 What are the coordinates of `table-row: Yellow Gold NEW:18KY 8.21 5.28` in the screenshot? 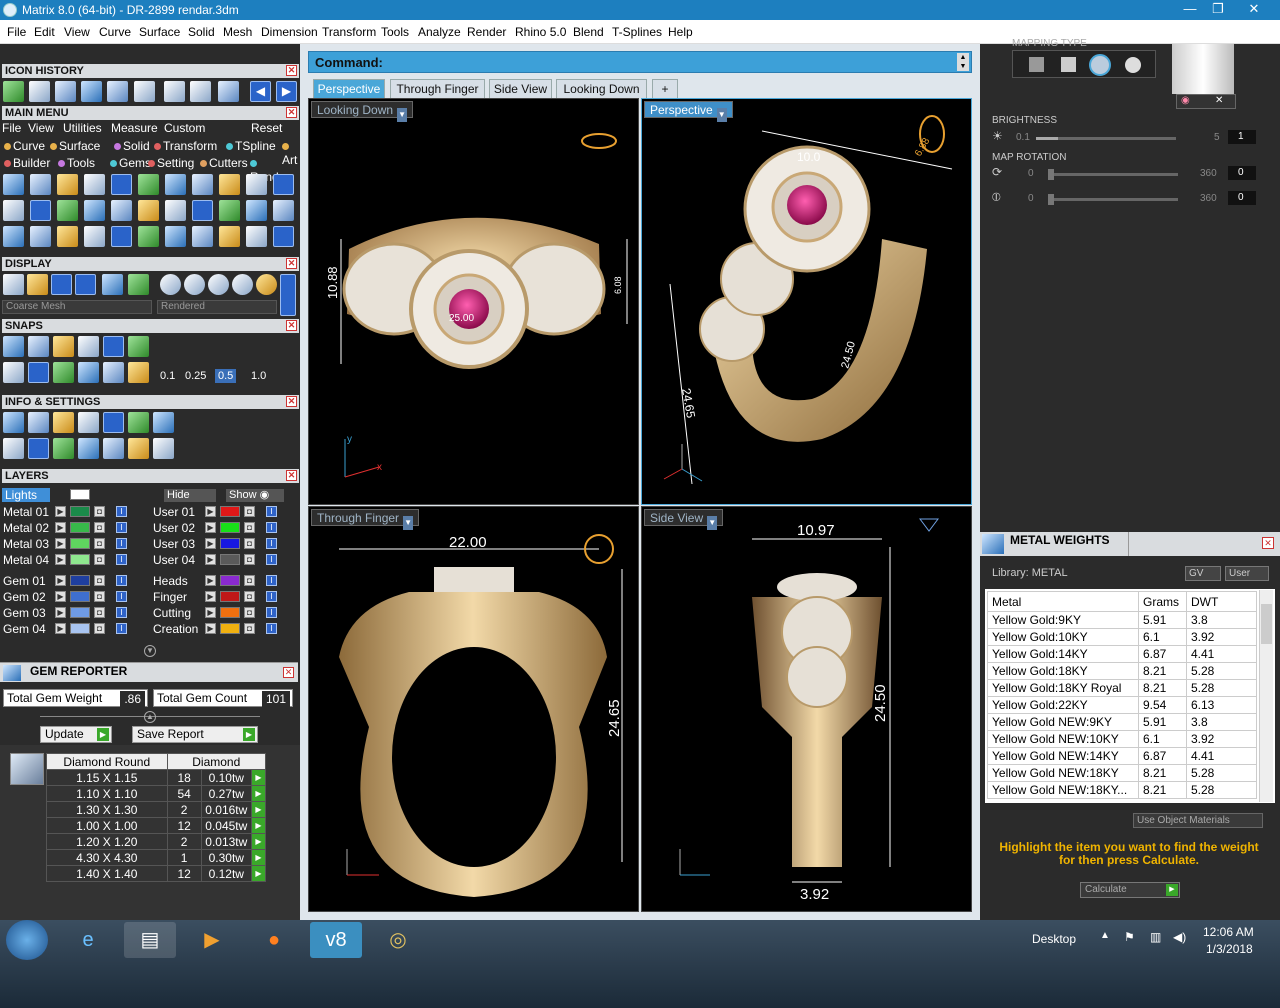 It's located at (1122, 773).